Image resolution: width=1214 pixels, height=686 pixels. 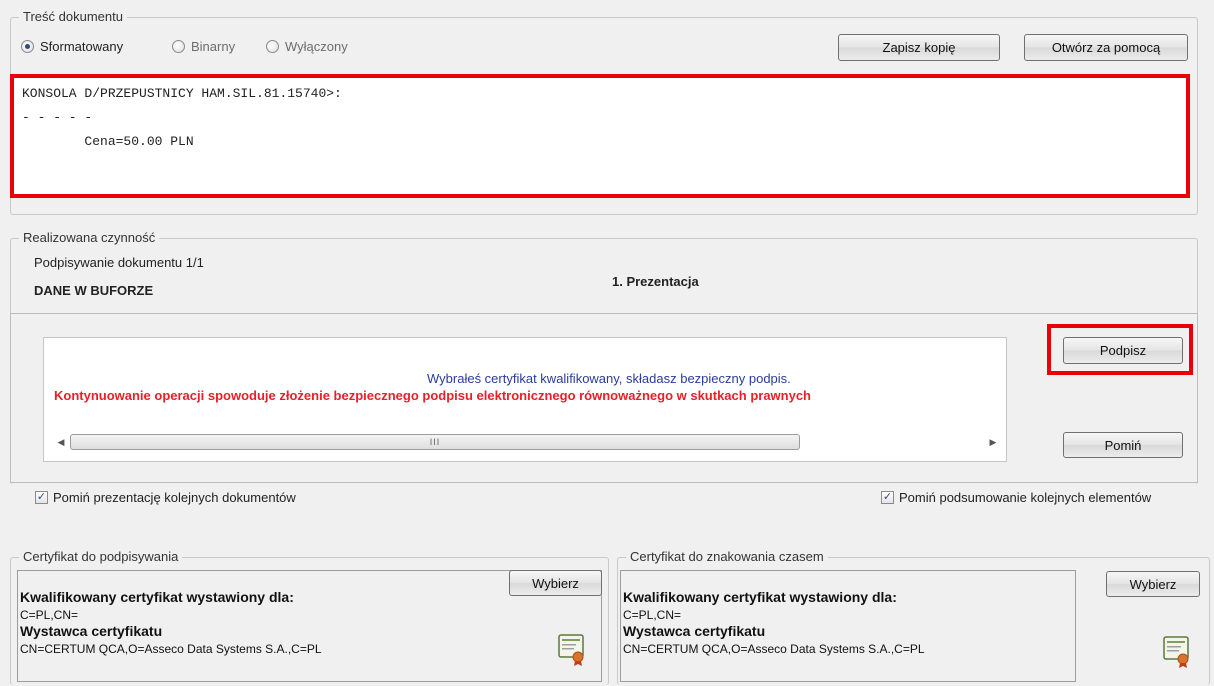 What do you see at coordinates (316, 46) in the screenshot?
I see `radio-disabled-label: Wyłączony` at bounding box center [316, 46].